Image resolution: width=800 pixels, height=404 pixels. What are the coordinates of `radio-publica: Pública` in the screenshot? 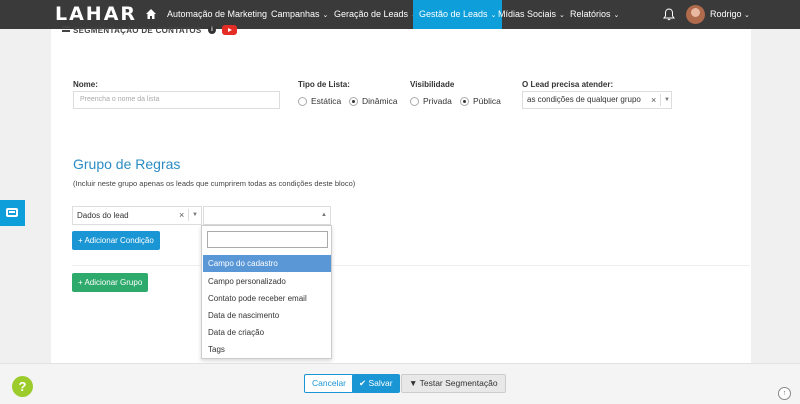 It's located at (480, 101).